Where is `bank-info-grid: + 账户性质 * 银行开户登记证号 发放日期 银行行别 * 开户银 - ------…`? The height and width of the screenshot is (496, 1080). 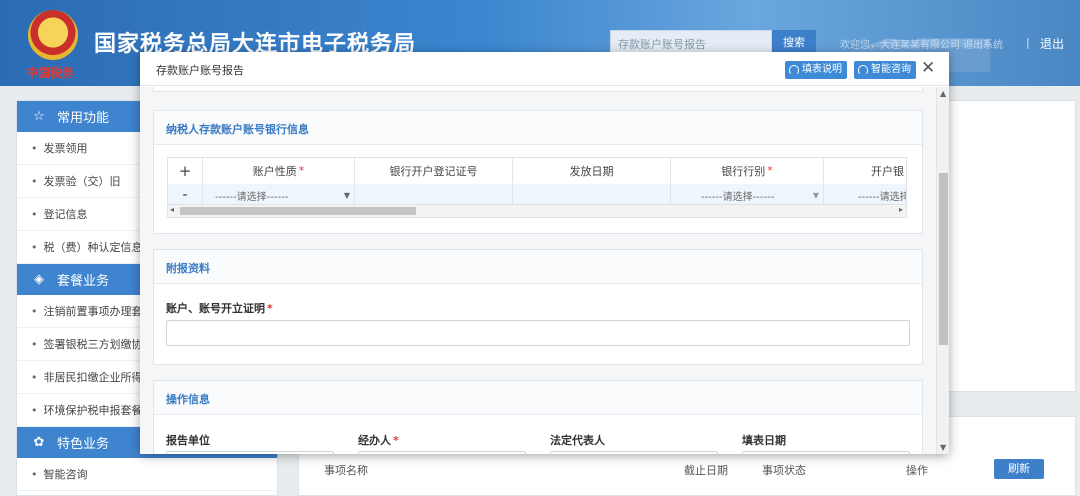 bank-info-grid: + 账户性质 * 银行开户登记证号 发放日期 银行行别 * 开户银 - ------… is located at coordinates (537, 181).